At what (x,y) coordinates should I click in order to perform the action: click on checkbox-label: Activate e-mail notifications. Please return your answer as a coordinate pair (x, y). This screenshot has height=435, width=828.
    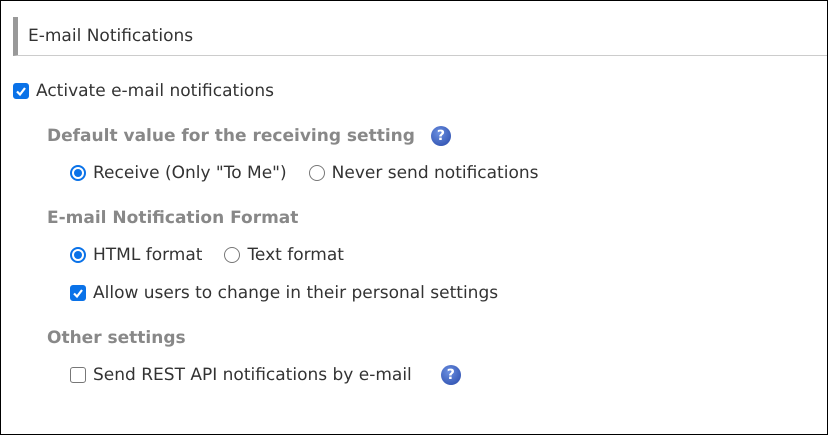
    Looking at the image, I should click on (155, 91).